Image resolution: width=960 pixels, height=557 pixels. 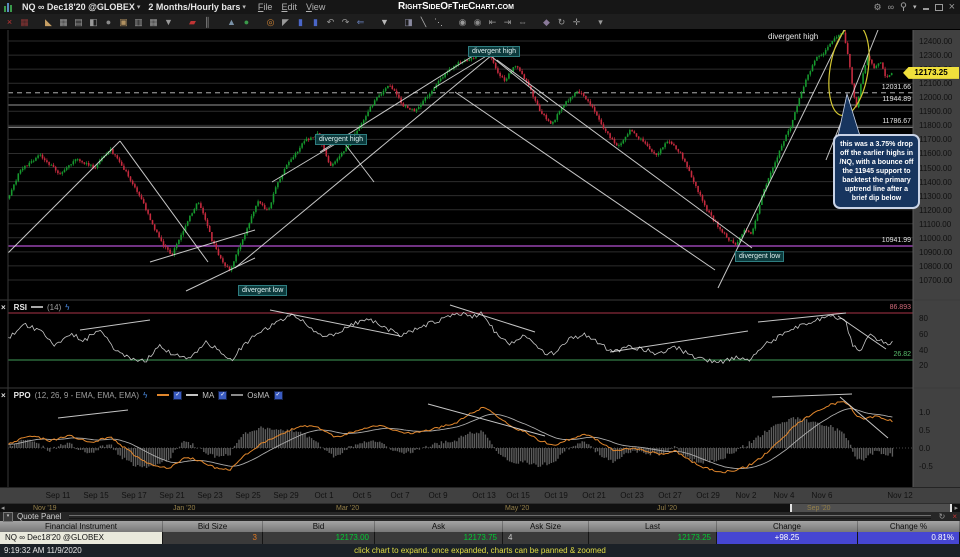 I want to click on folder-icon: ▣, so click(x=123, y=22).